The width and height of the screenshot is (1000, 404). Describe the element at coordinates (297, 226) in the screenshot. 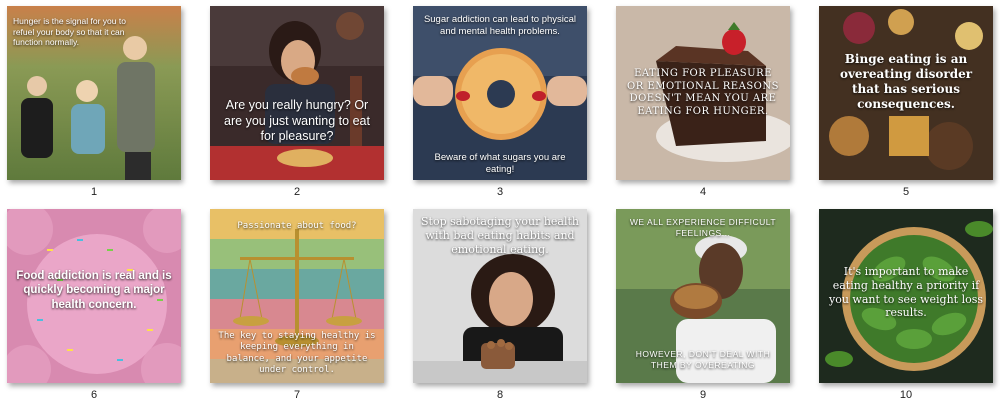

I see `thumbnail-7-caption: Passionate about food?` at that location.